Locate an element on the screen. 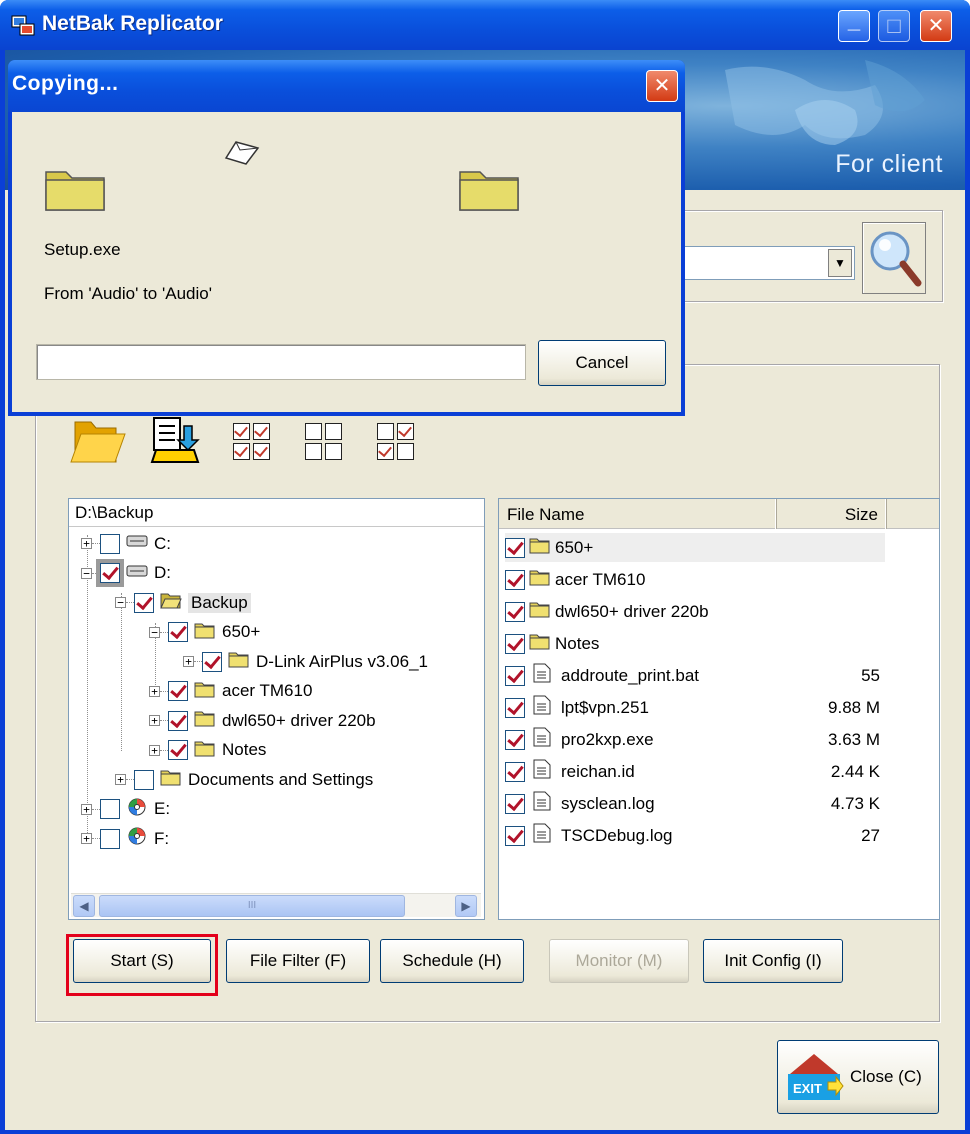 The width and height of the screenshot is (970, 1134). schedule-button: Schedule (H) is located at coordinates (452, 961).